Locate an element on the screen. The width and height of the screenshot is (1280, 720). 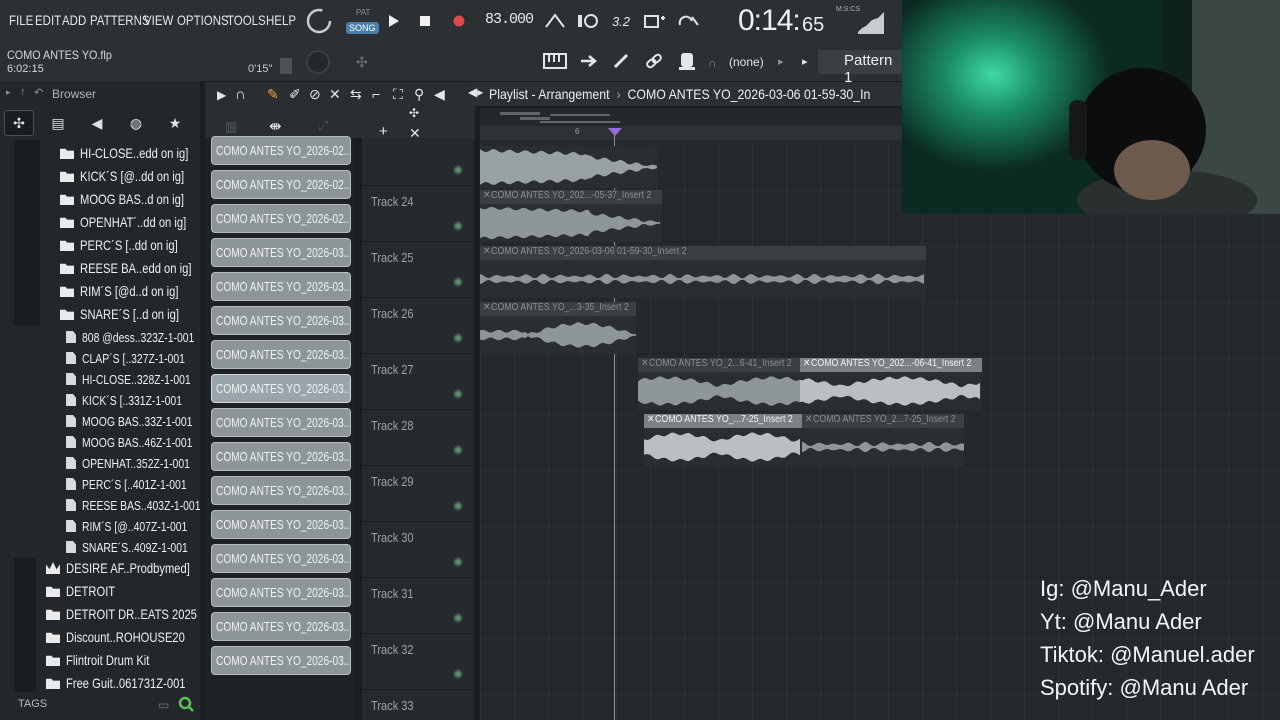
menu-help: HELP is located at coordinates (281, 20).